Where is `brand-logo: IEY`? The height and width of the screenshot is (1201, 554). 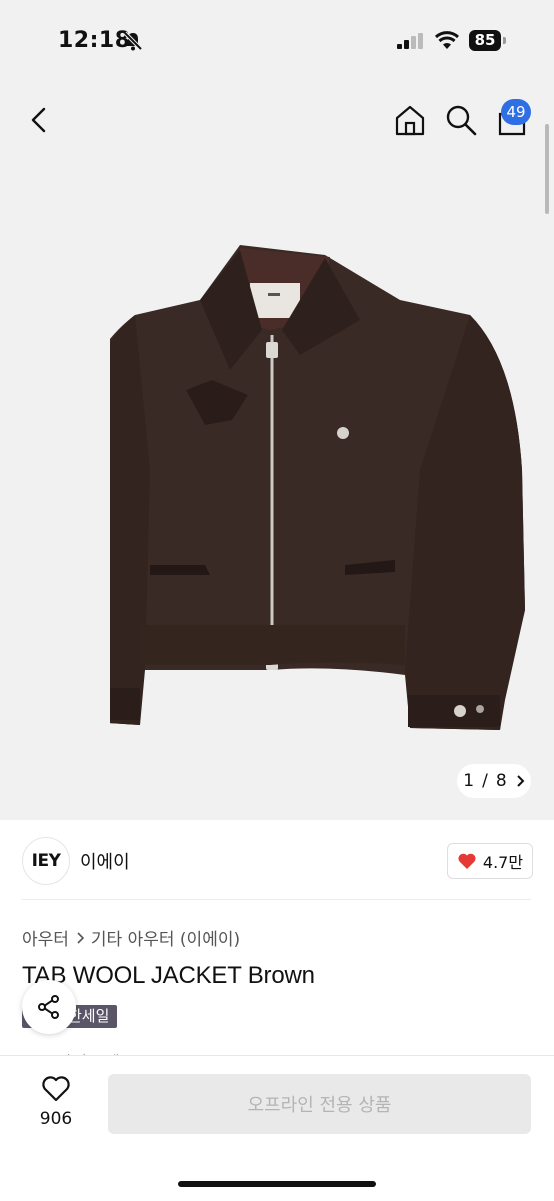 brand-logo: IEY is located at coordinates (46, 861).